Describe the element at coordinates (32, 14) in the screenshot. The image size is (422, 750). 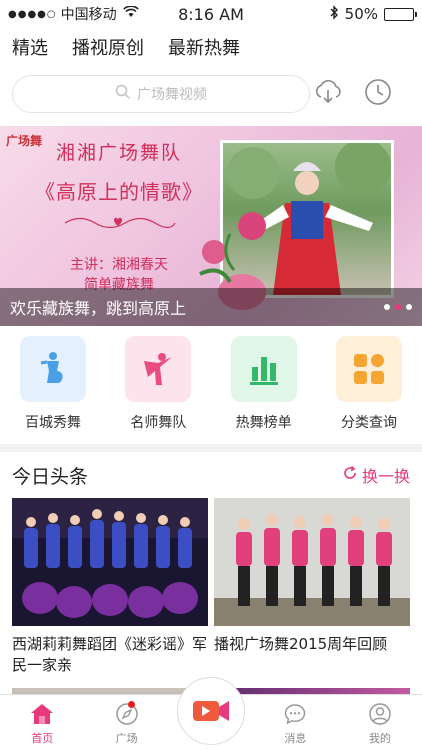
I see `signal-strength-icon: ●●●●○` at that location.